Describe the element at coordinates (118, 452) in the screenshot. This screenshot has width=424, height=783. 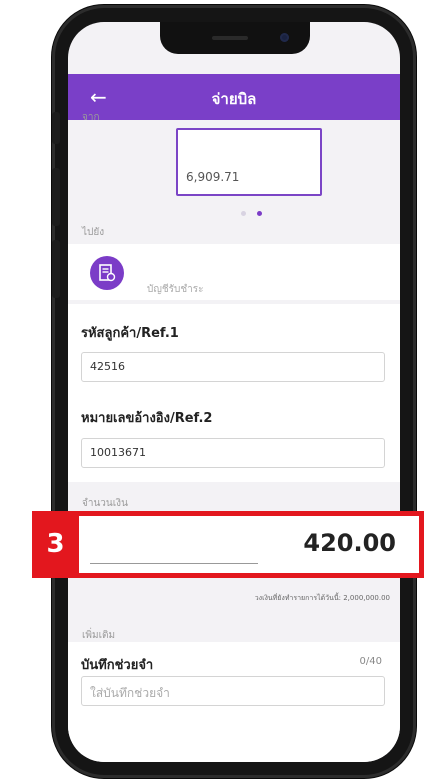
I see `ref2-value: 10013671` at that location.